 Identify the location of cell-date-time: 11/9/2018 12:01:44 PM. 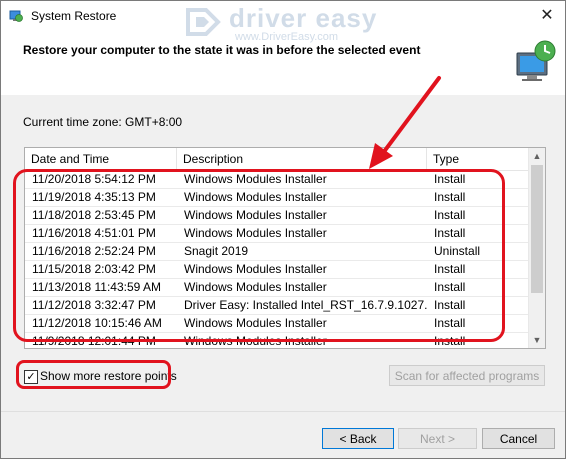
(94, 341).